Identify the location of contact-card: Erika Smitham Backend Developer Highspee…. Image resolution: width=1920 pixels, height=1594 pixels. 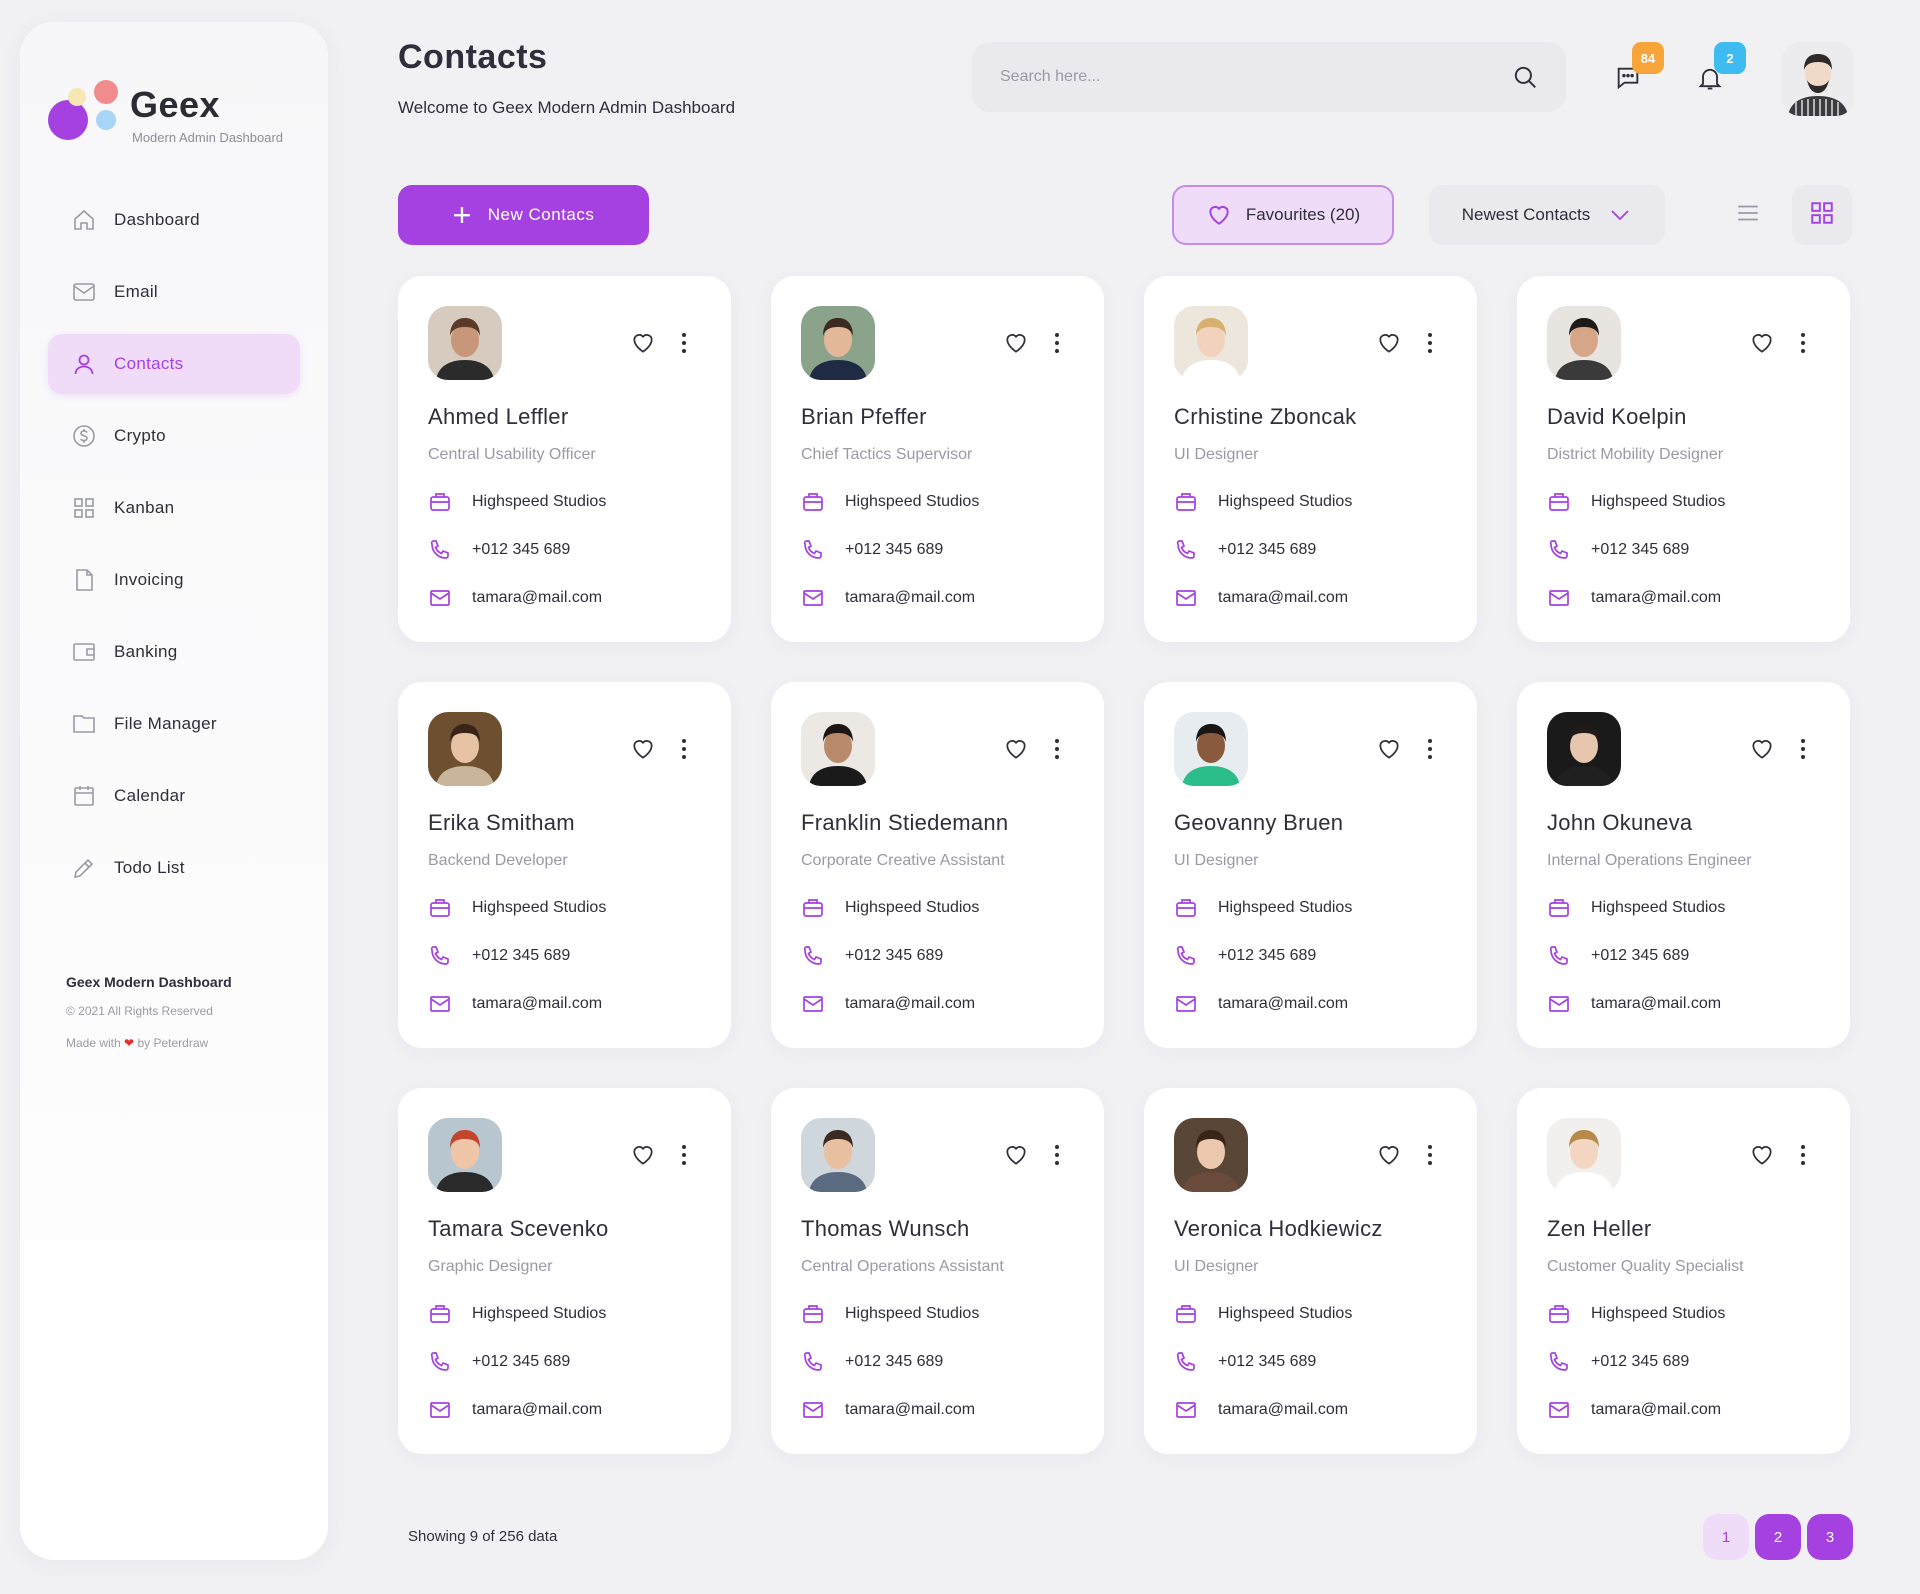
(564, 865).